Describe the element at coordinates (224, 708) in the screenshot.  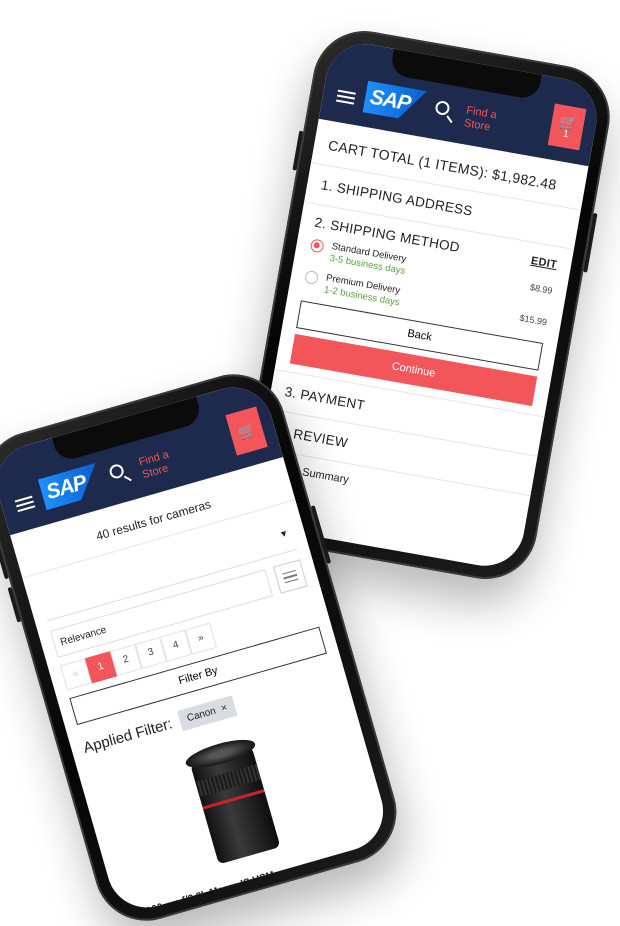
I see `close-icon: ×` at that location.